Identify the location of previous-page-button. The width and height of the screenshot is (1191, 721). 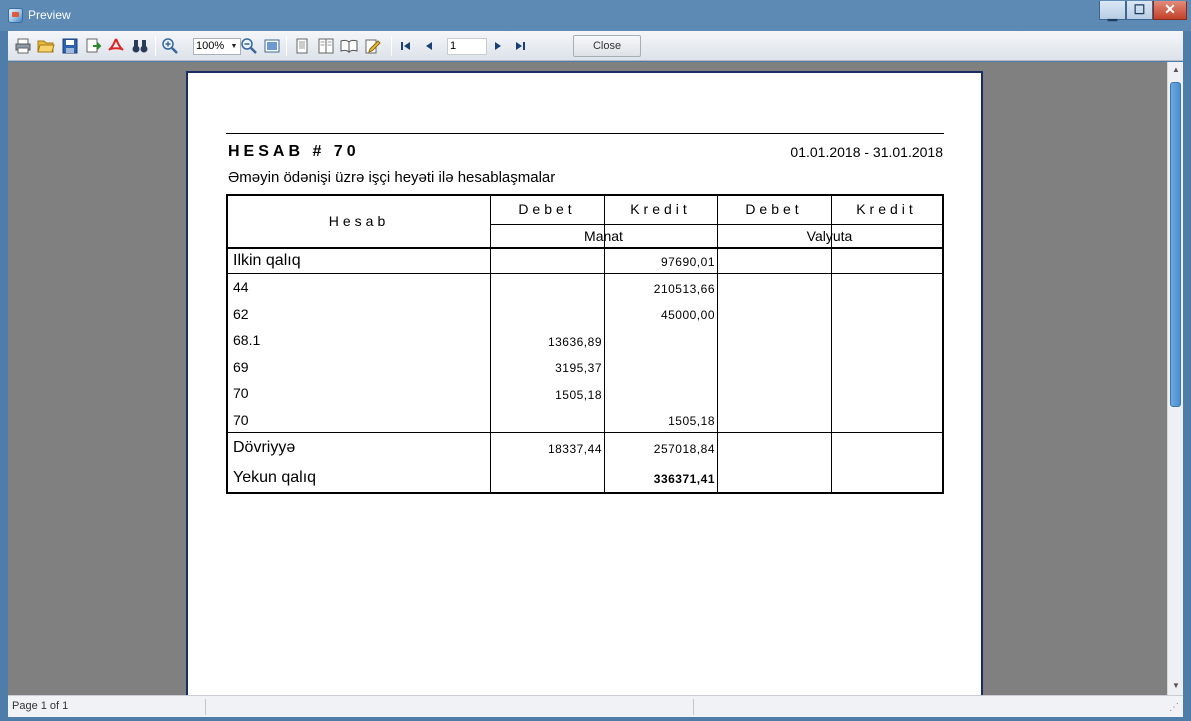
(429, 46).